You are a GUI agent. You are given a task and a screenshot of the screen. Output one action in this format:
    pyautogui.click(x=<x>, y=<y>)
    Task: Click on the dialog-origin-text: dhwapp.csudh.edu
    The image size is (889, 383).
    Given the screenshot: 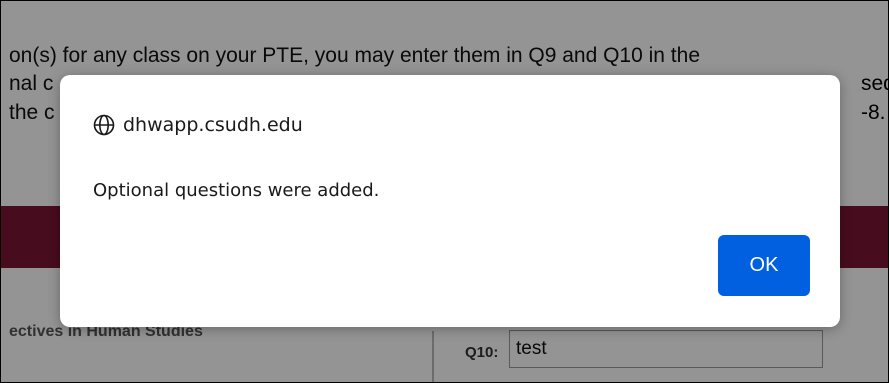 What is the action you would take?
    pyautogui.click(x=213, y=125)
    